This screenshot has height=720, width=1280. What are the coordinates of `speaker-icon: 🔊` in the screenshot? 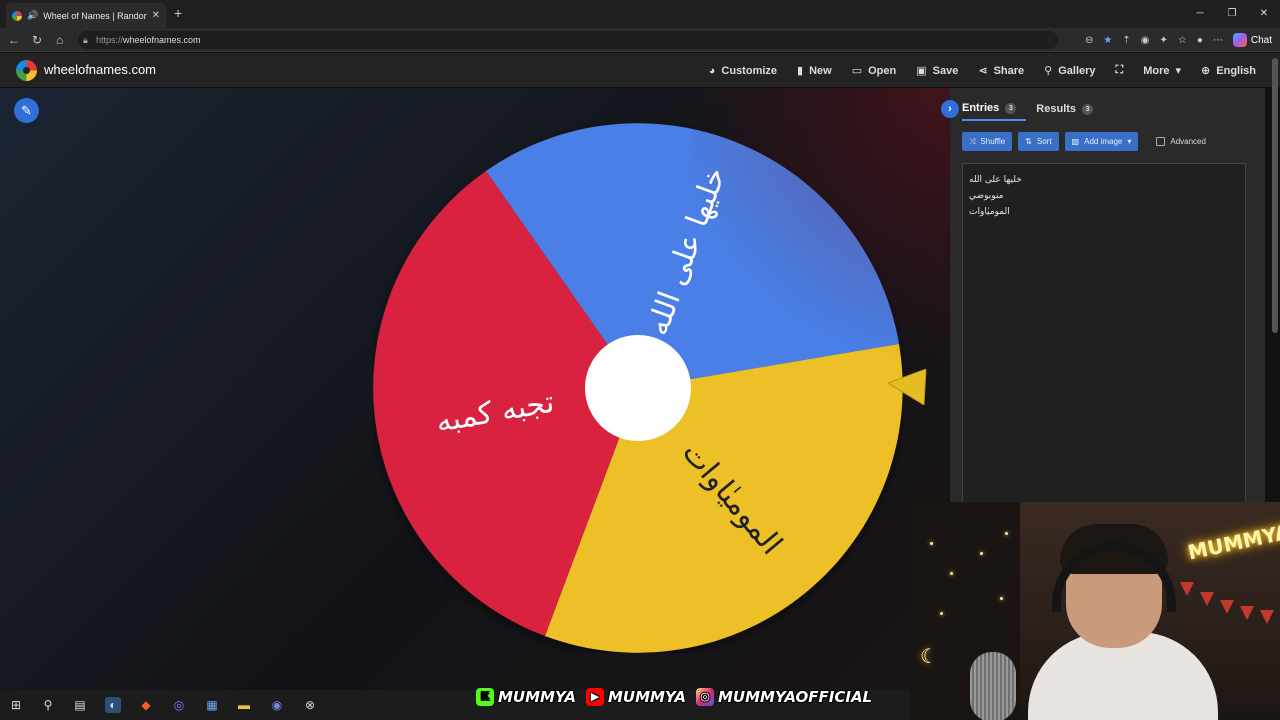 It's located at (32, 15).